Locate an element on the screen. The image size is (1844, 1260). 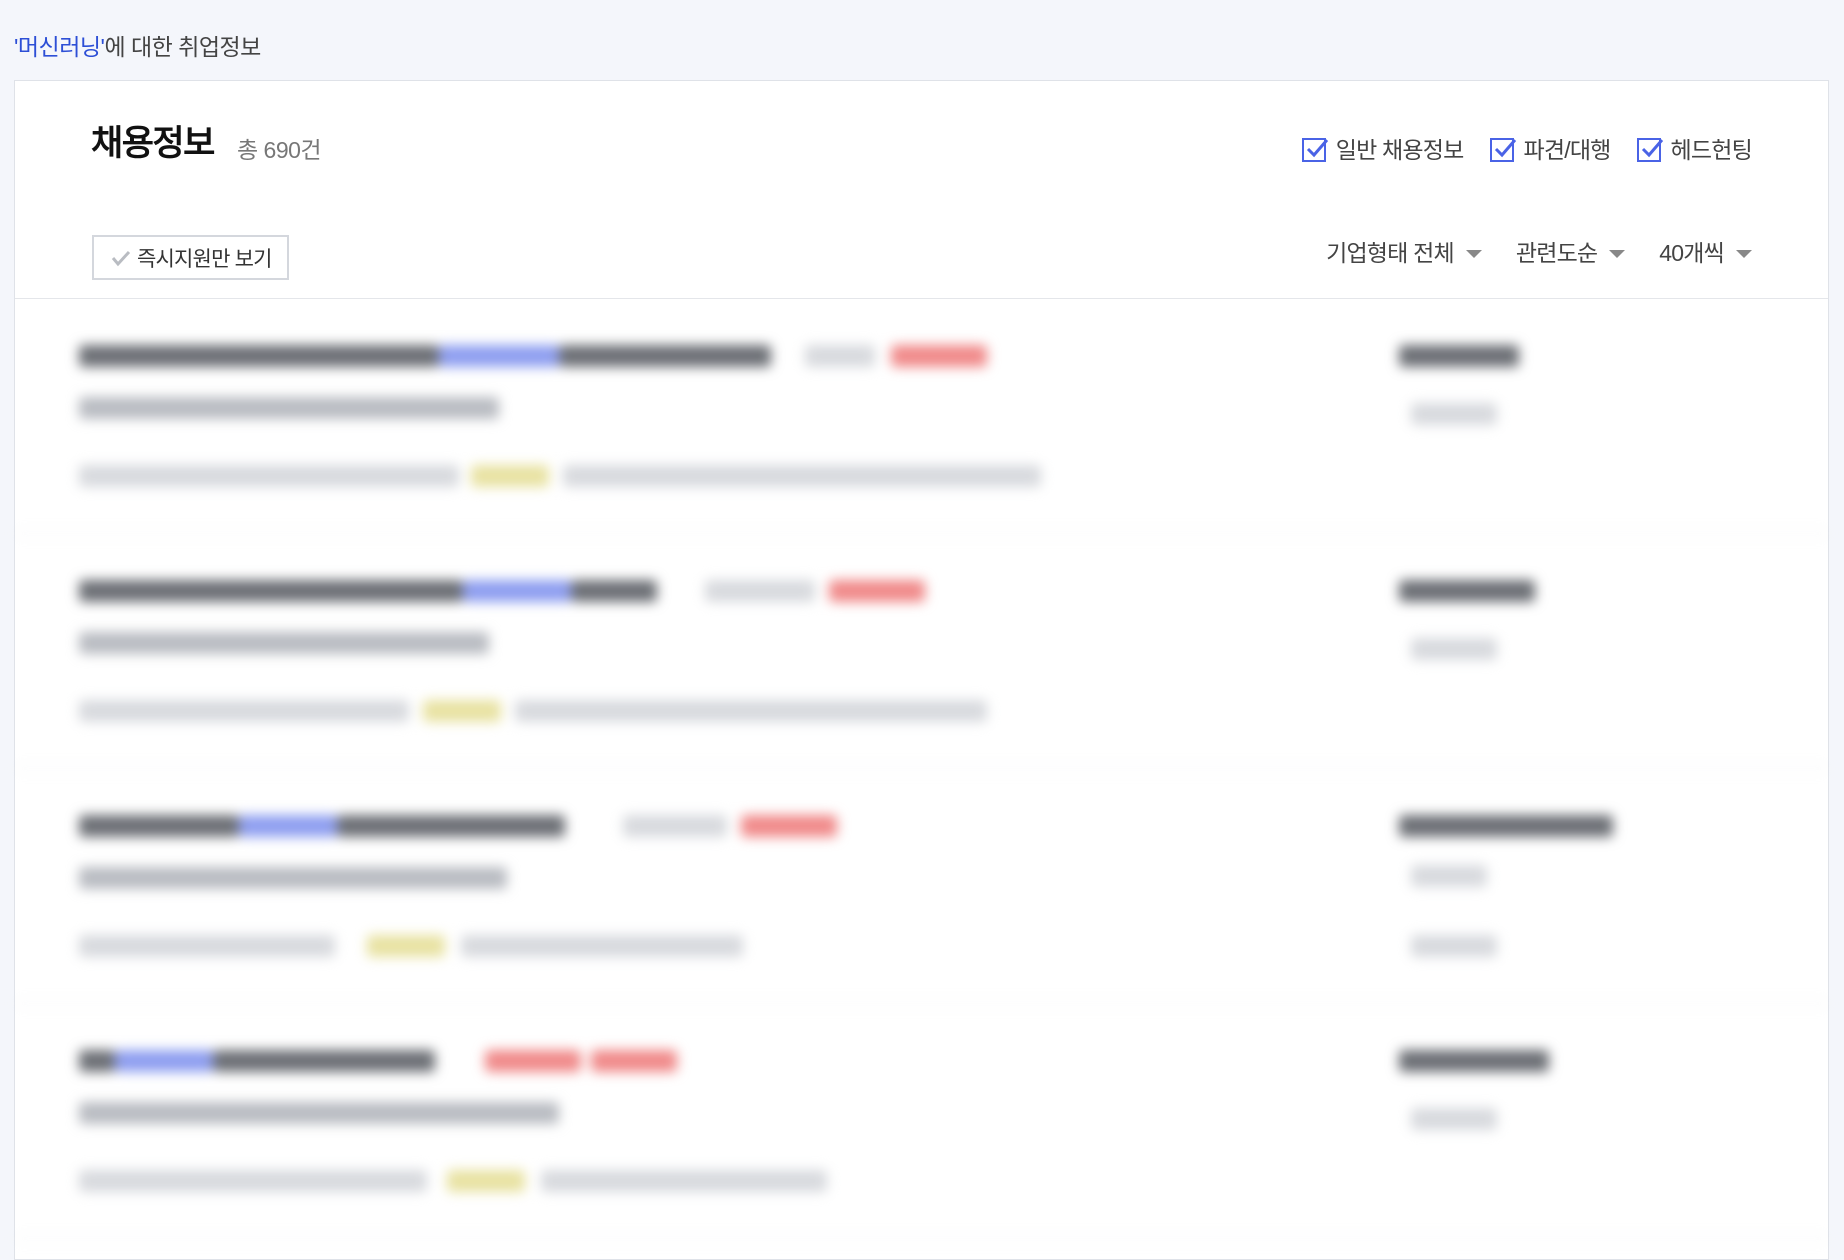
filter-headhunting: 헤드헌팅 is located at coordinates (1694, 148).